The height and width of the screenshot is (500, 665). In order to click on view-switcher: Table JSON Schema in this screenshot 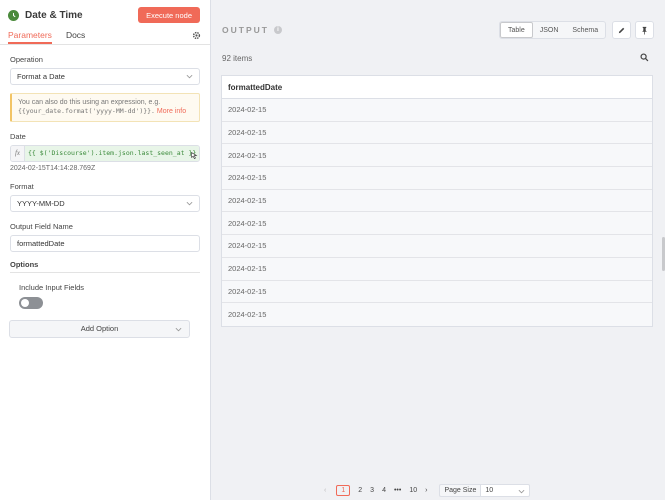, I will do `click(553, 30)`.